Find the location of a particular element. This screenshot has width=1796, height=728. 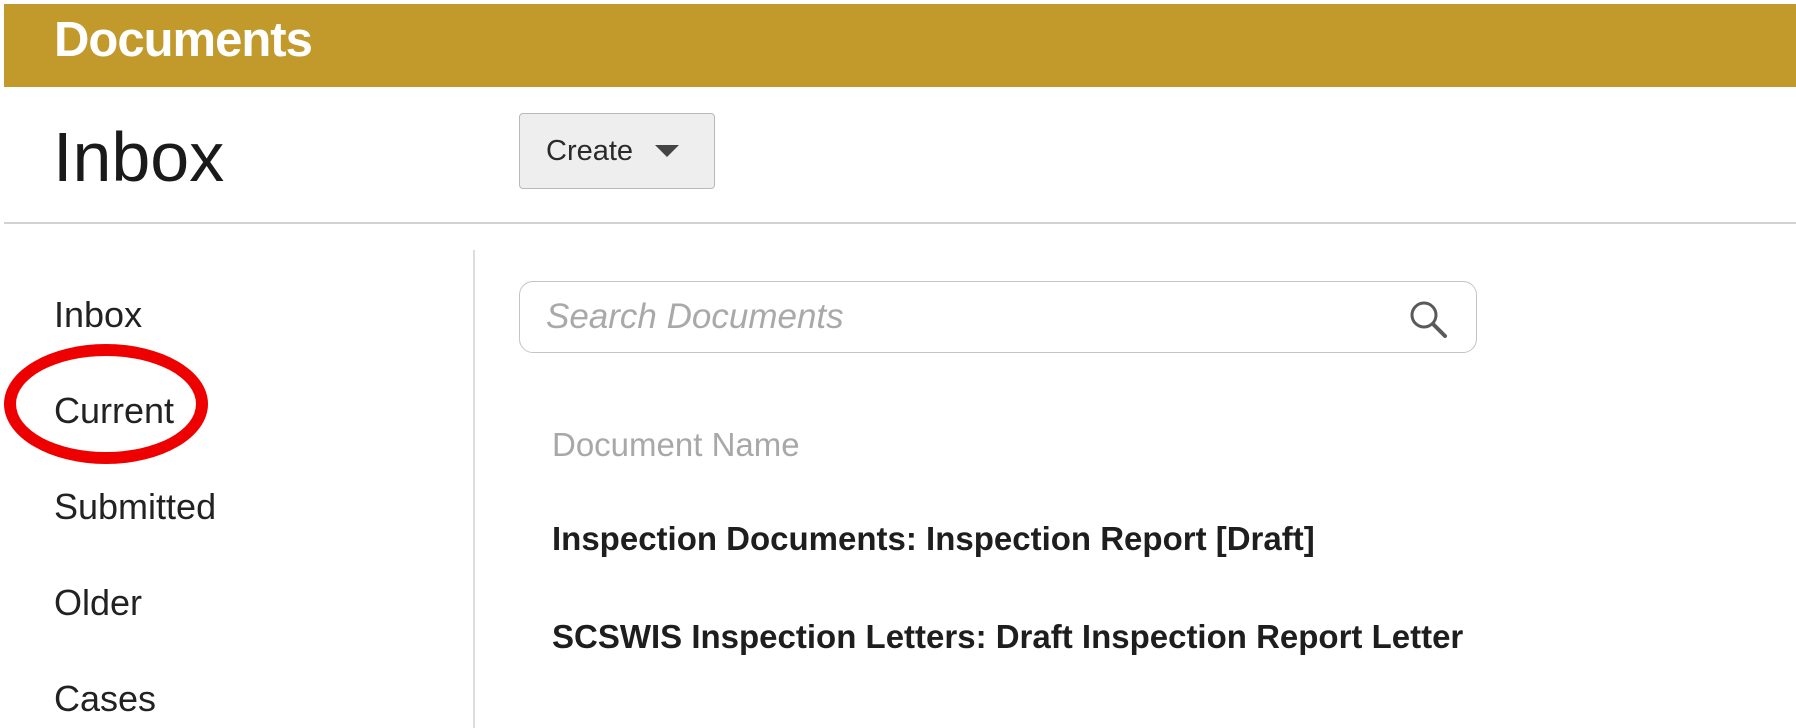

sidebar-item-submitted: Submitted is located at coordinates (135, 507).